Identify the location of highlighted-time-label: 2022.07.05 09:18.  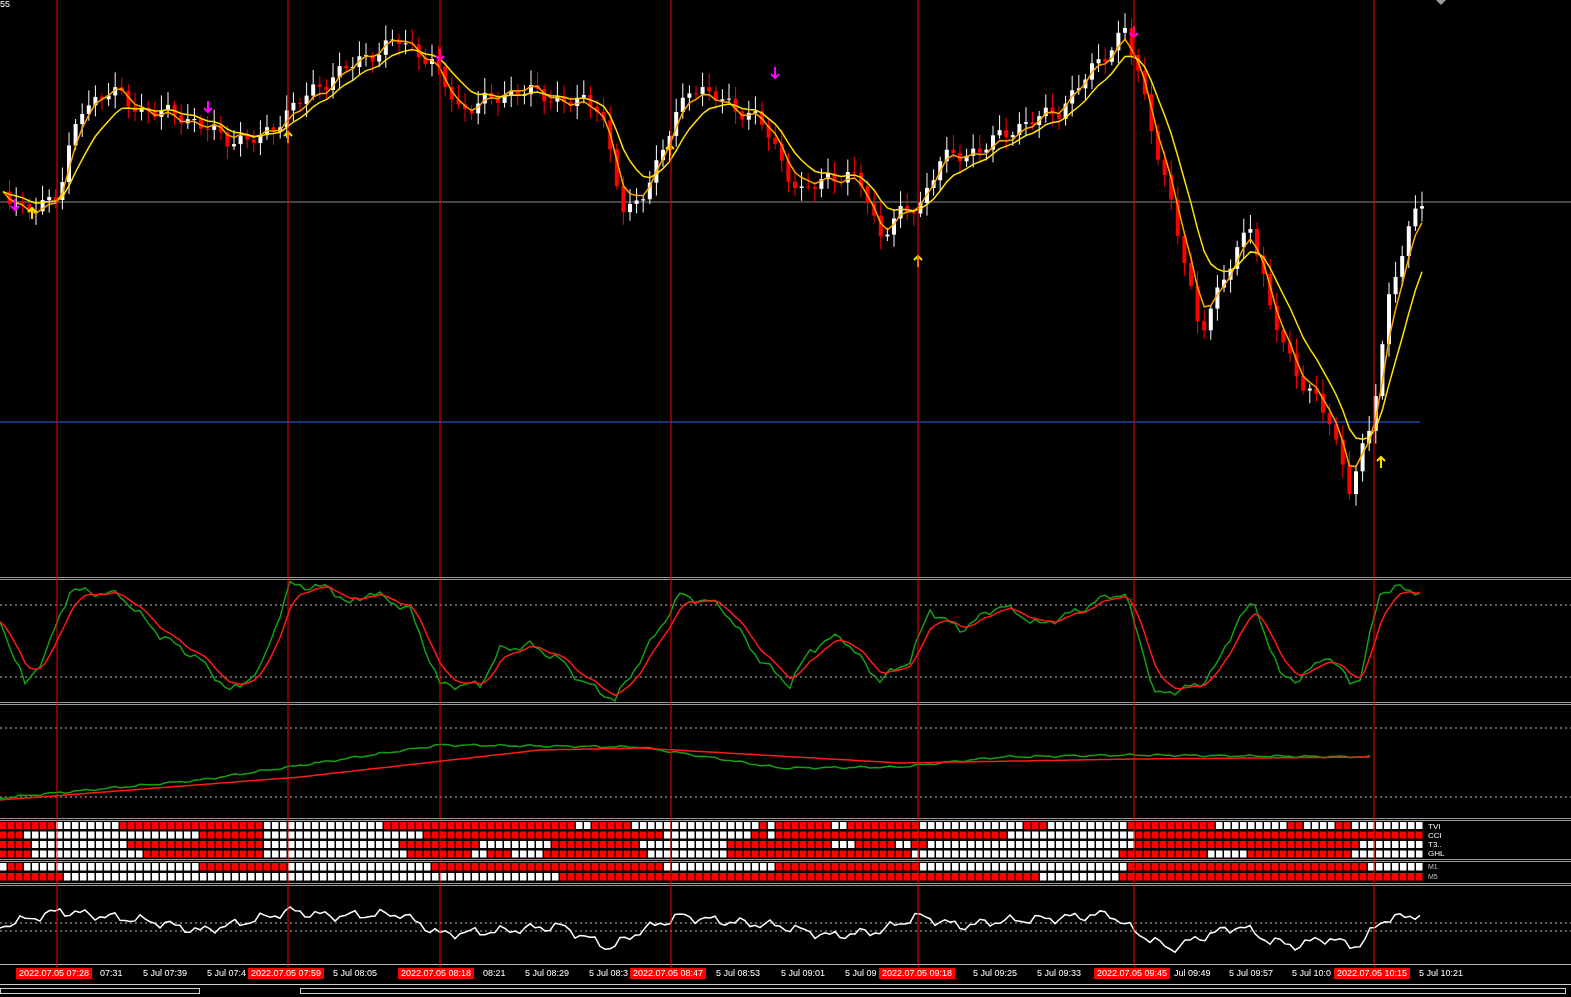
(917, 973).